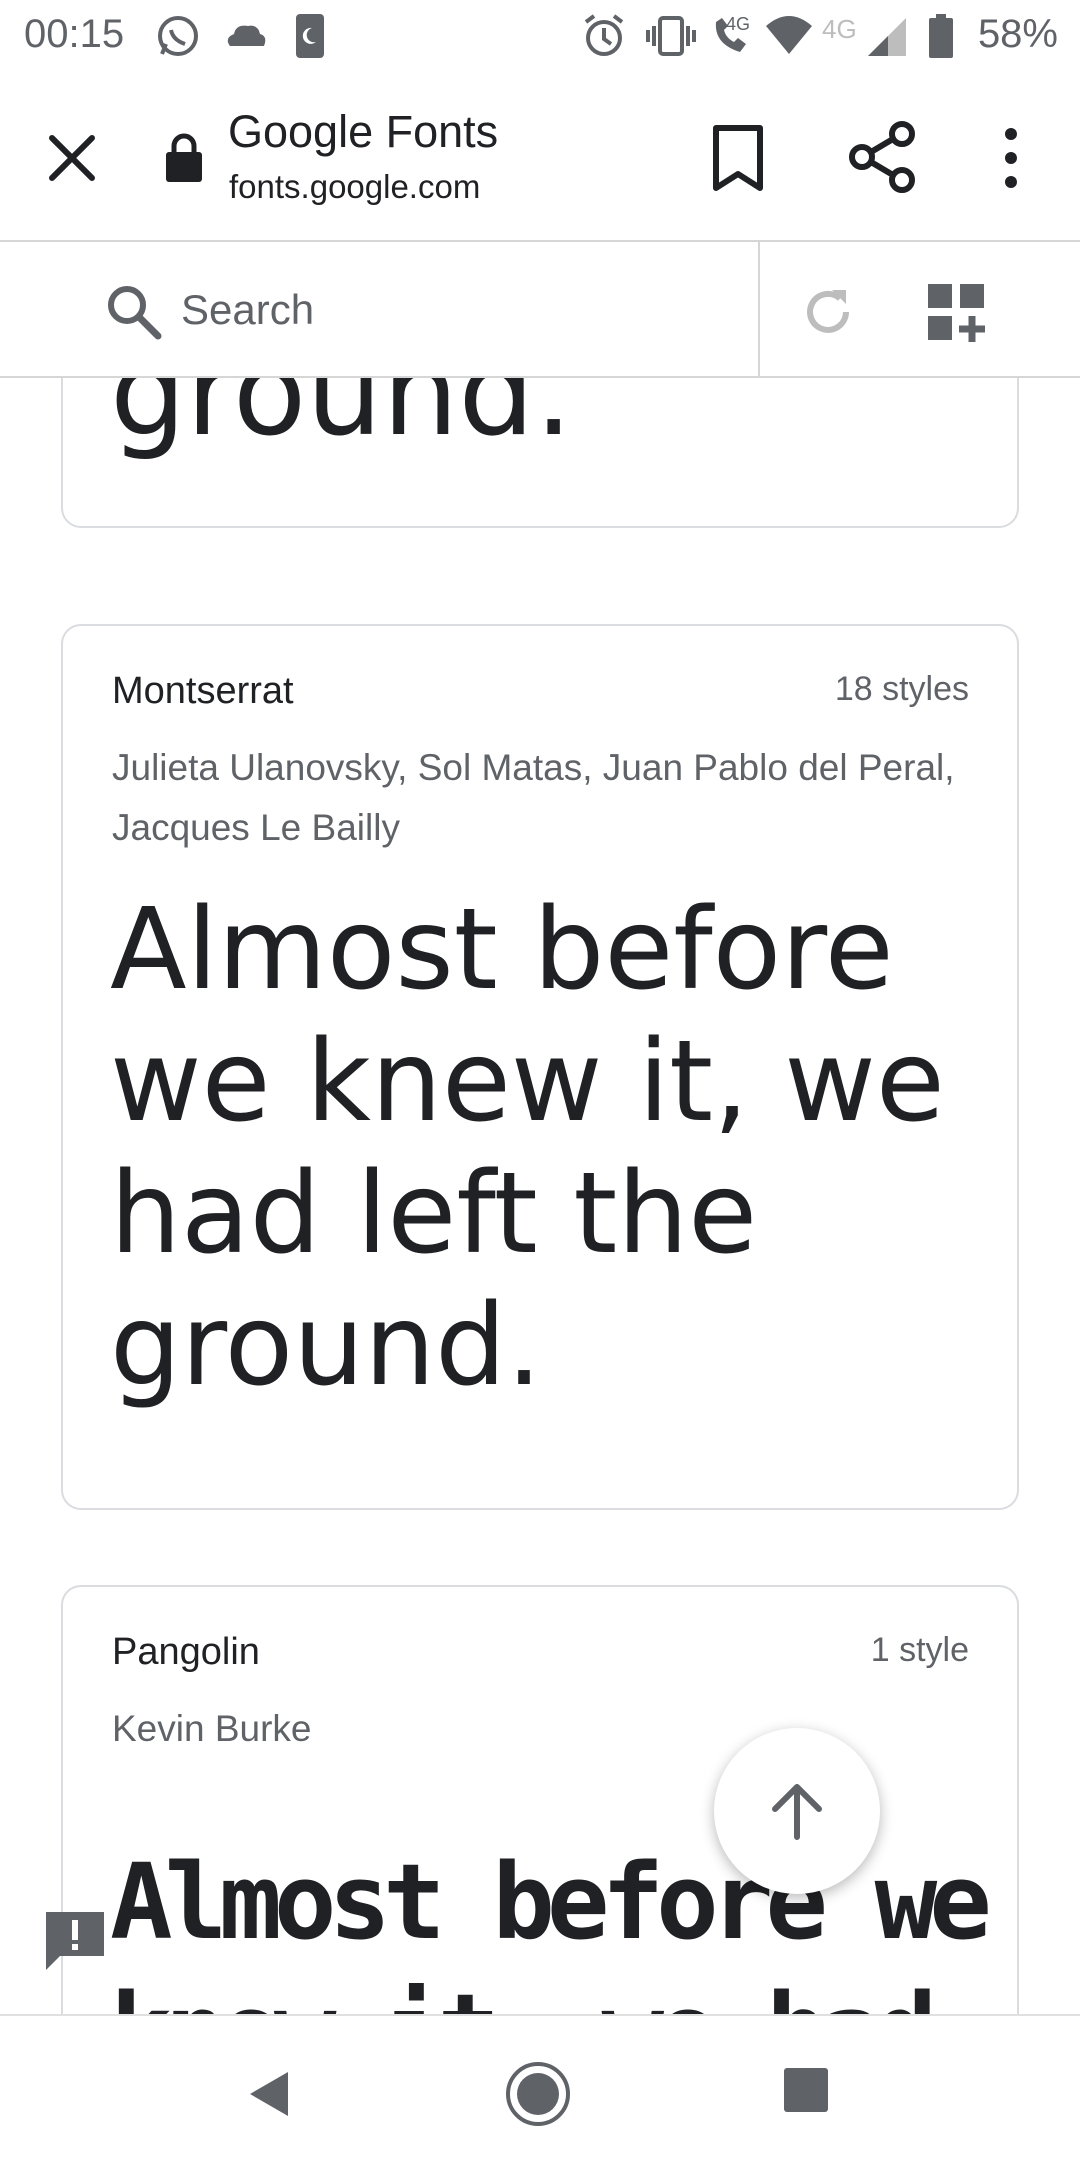  I want to click on font-card: ground., so click(540, 453).